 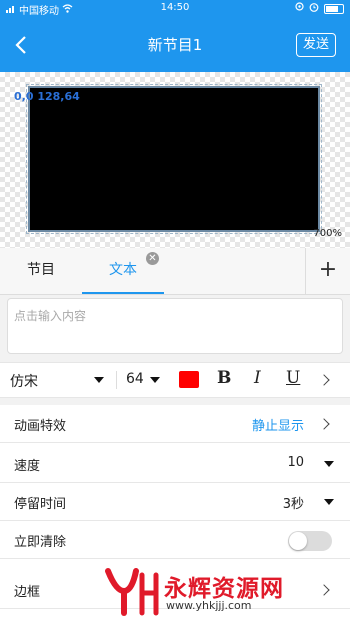 What do you see at coordinates (299, 8) in the screenshot?
I see `location-icon` at bounding box center [299, 8].